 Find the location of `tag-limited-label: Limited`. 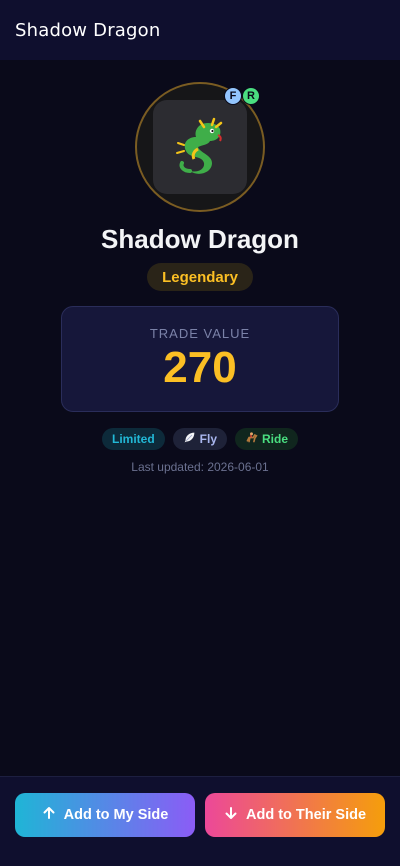

tag-limited-label: Limited is located at coordinates (133, 439).